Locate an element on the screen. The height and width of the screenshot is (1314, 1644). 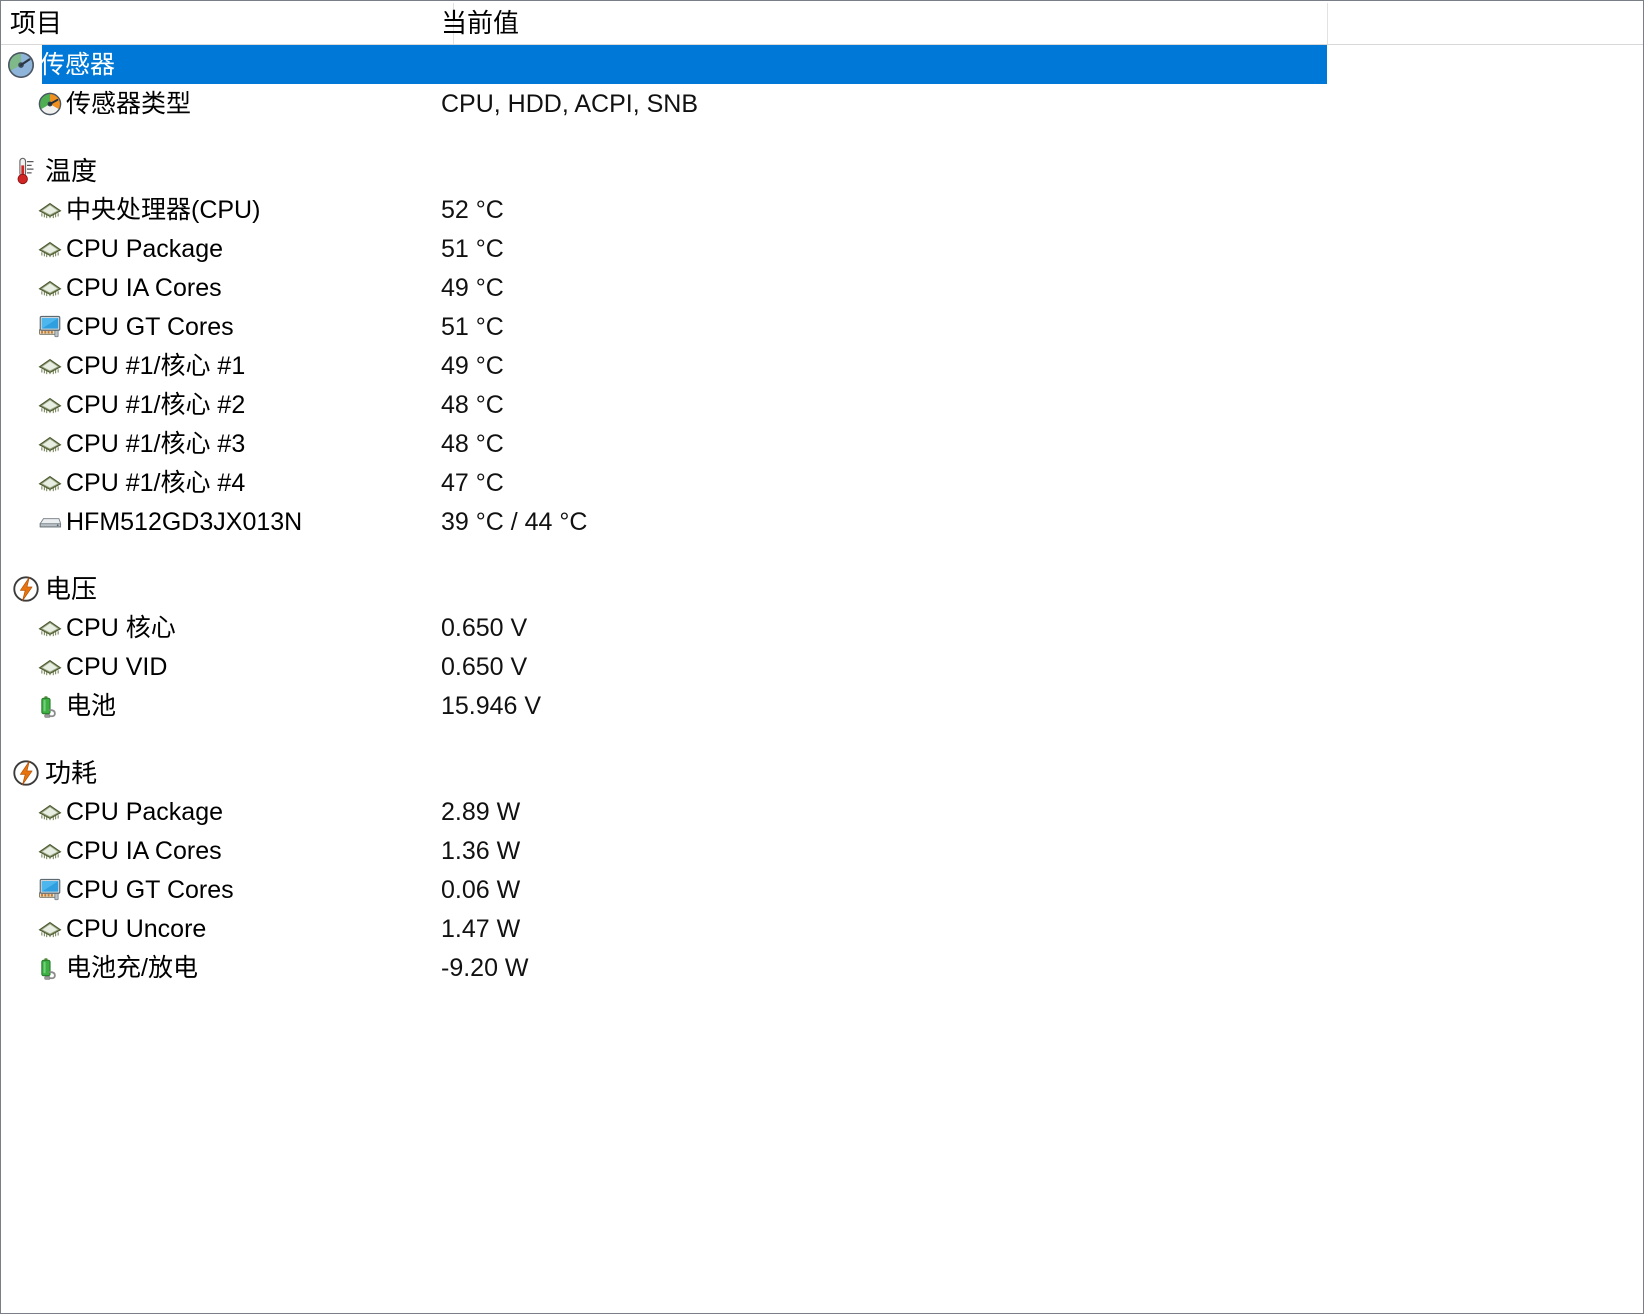
row-value: -9.20 W is located at coordinates (485, 967).